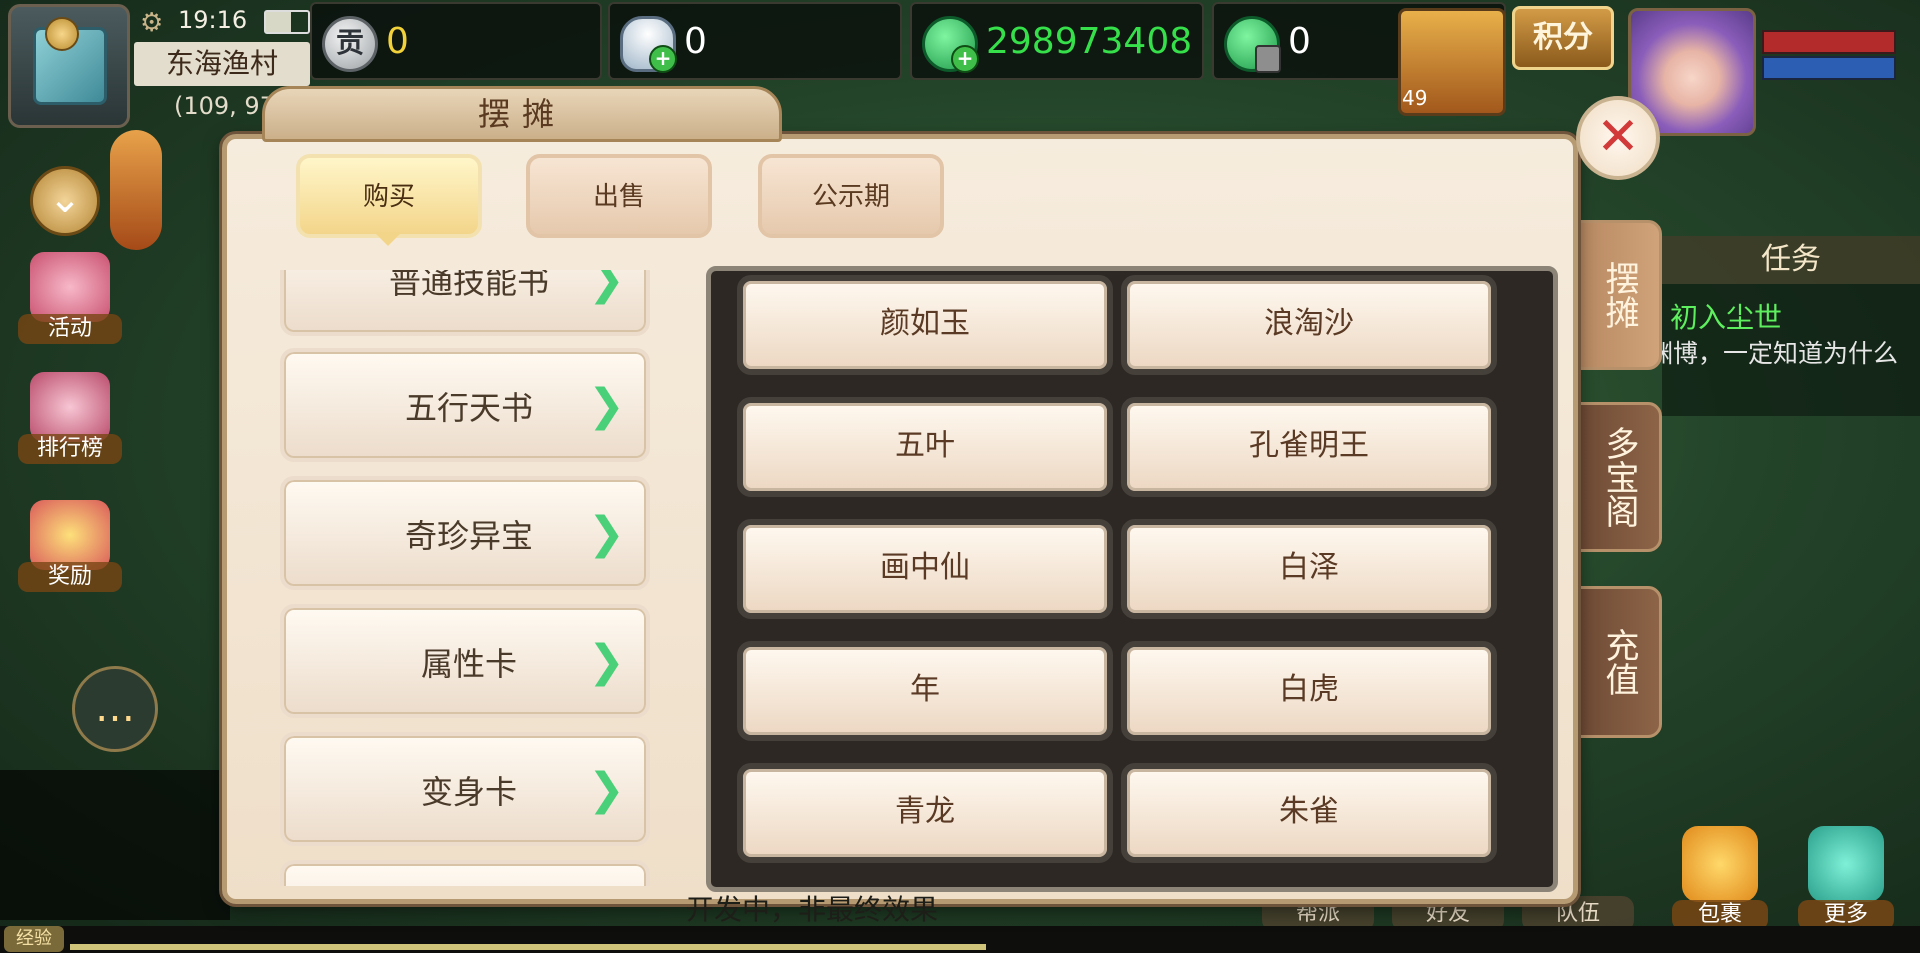  I want to click on category-label: 属性卡, so click(468, 664).